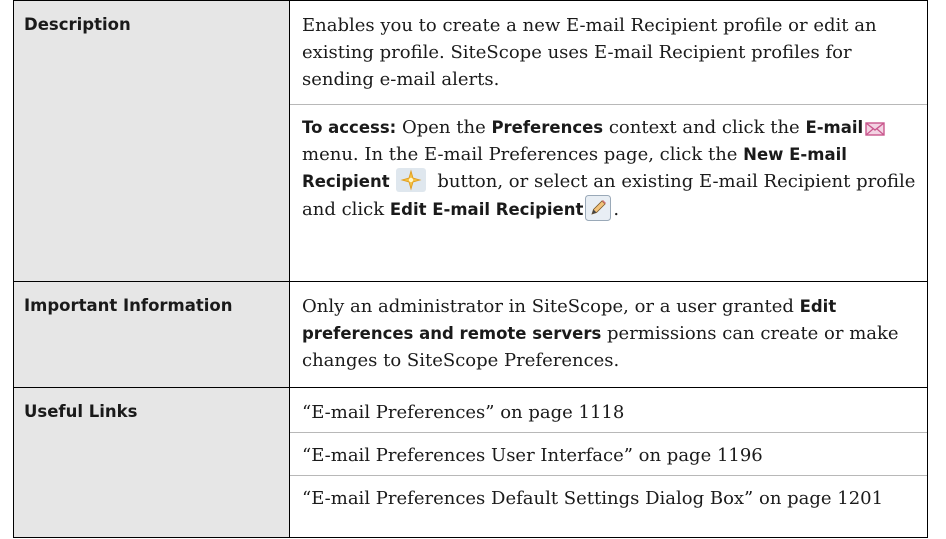 The image size is (946, 539). Describe the element at coordinates (410, 180) in the screenshot. I see `new-star-icon` at that location.